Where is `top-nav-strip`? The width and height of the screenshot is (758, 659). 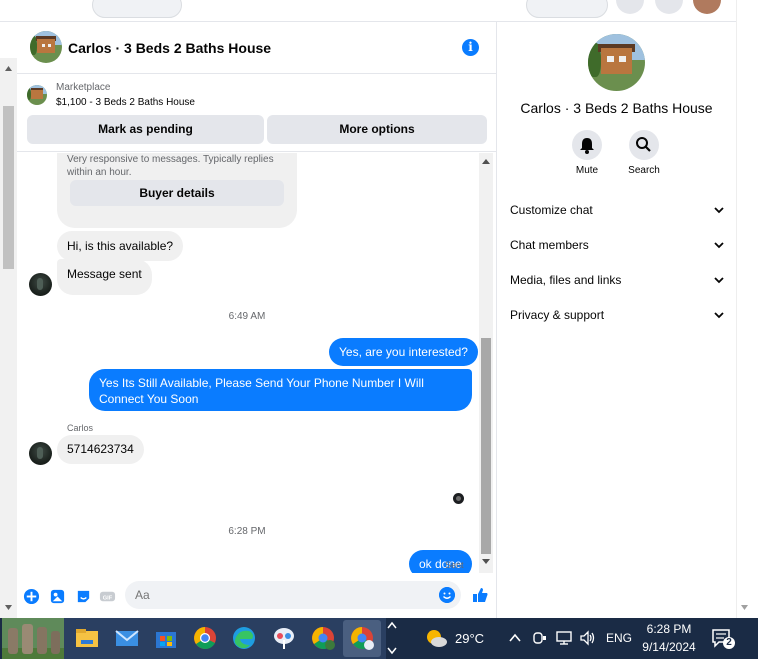
top-nav-strip is located at coordinates (379, 11).